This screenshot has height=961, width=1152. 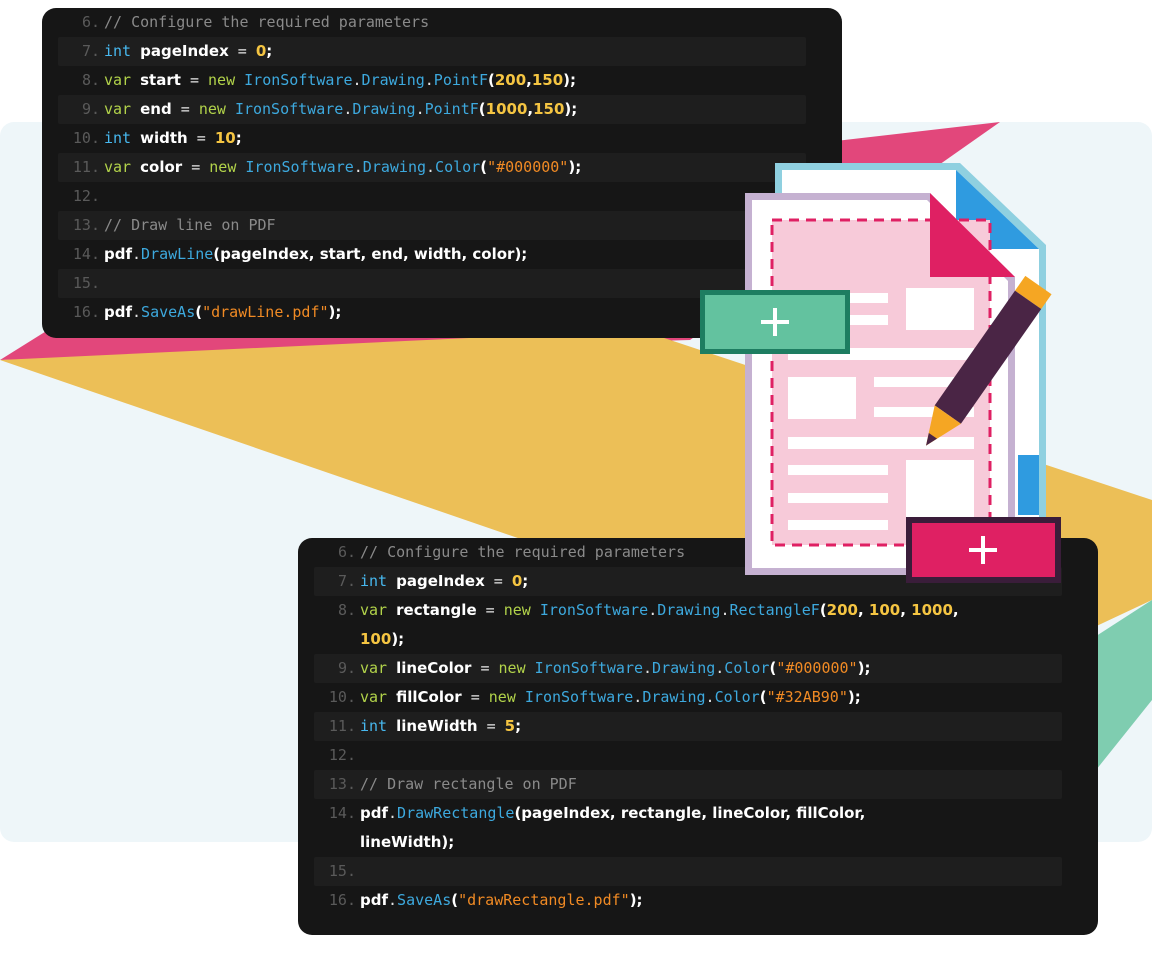 What do you see at coordinates (164, 138) in the screenshot?
I see `code-token: width` at bounding box center [164, 138].